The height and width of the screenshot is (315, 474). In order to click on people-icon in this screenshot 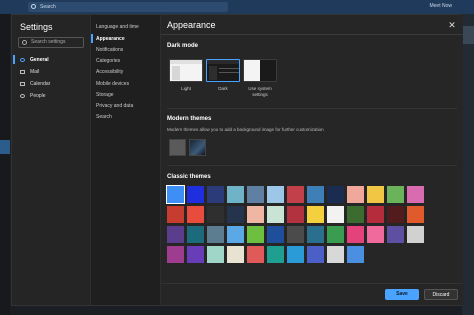, I will do `click(22, 96)`.